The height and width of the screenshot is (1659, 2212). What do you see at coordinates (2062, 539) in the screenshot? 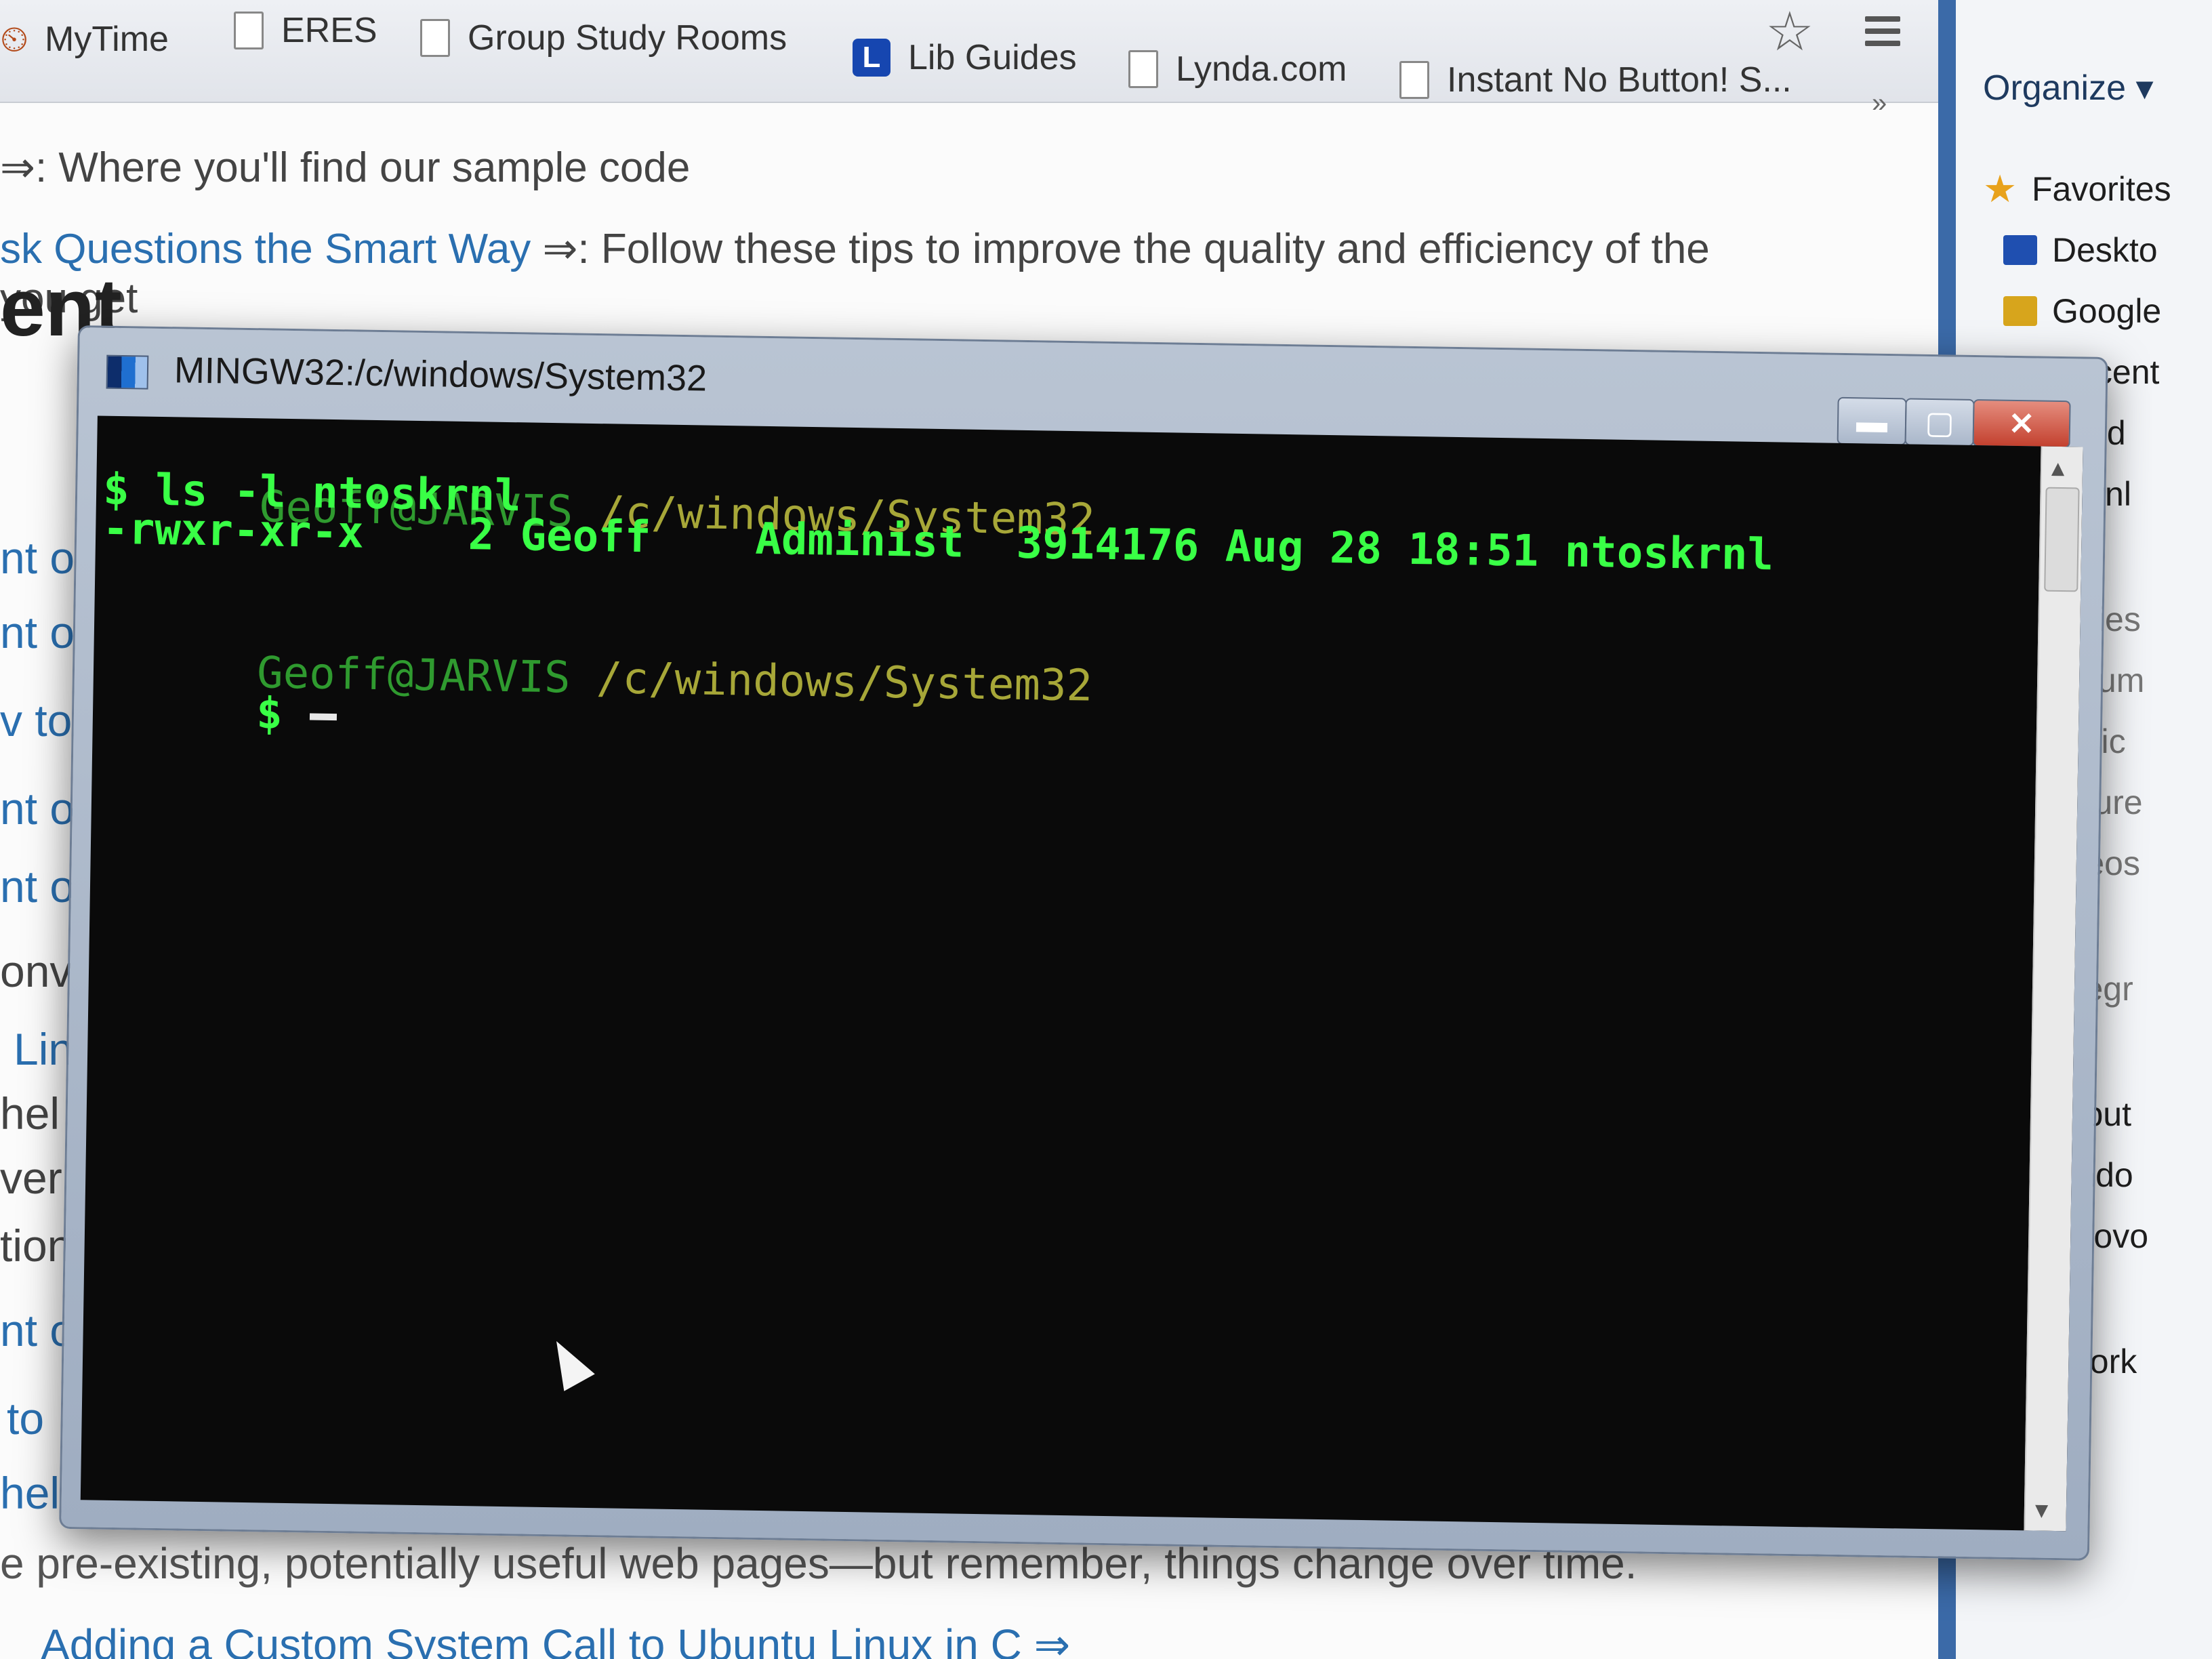
I see `scrollbar-thumb` at bounding box center [2062, 539].